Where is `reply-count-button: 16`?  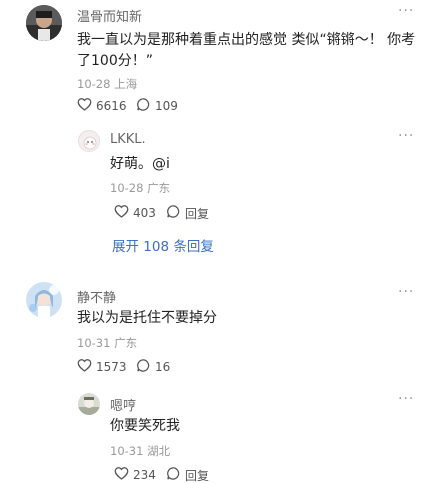
reply-count-button: 16 is located at coordinates (153, 367).